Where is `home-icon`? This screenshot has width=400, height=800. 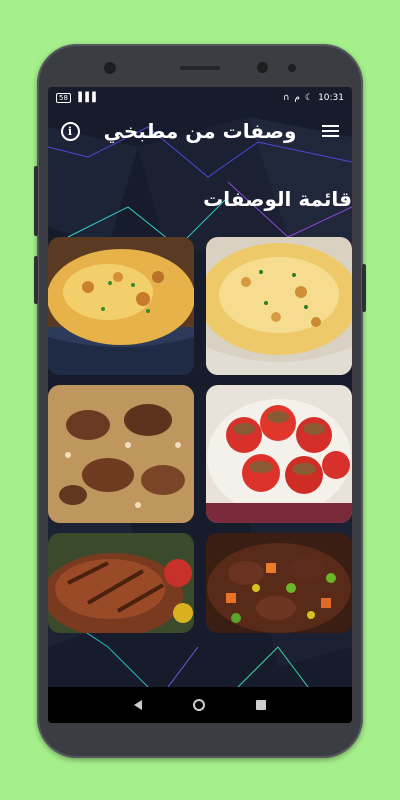
home-icon is located at coordinates (198, 705).